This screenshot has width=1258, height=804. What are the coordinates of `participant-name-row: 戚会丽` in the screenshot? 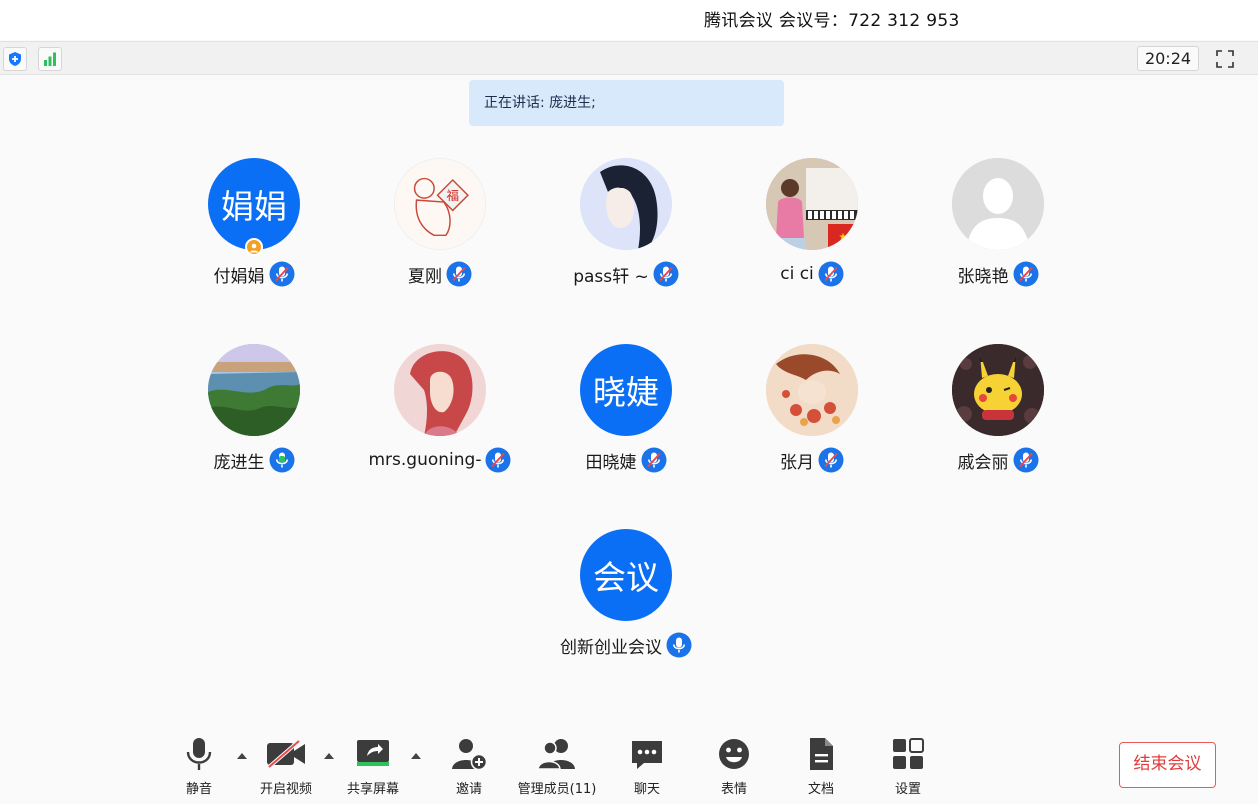 It's located at (998, 460).